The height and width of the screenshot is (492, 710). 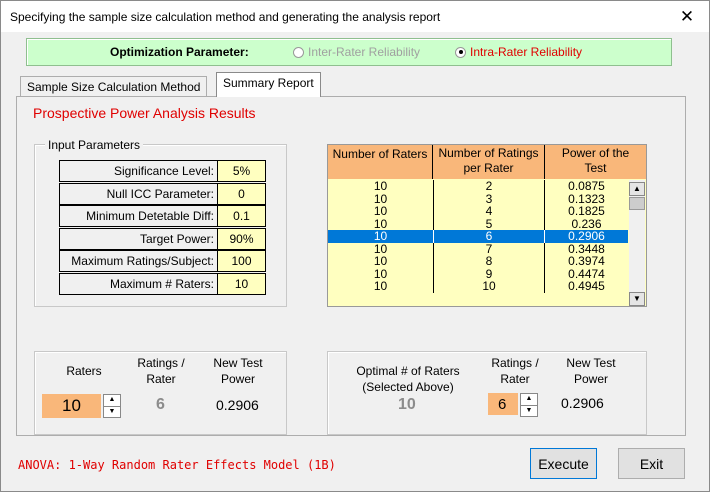 What do you see at coordinates (586, 236) in the screenshot?
I see `table-cell: 0.2906` at bounding box center [586, 236].